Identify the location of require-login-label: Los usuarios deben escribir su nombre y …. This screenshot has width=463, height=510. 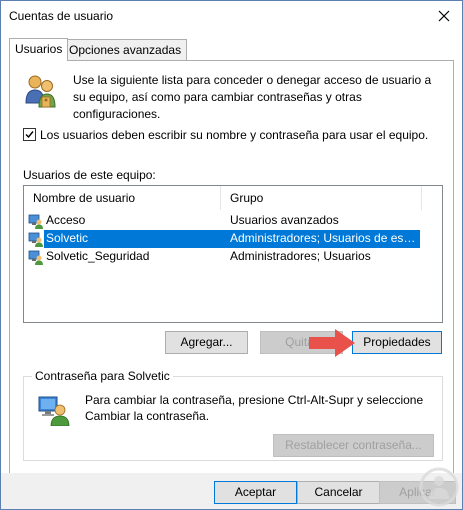
(234, 135).